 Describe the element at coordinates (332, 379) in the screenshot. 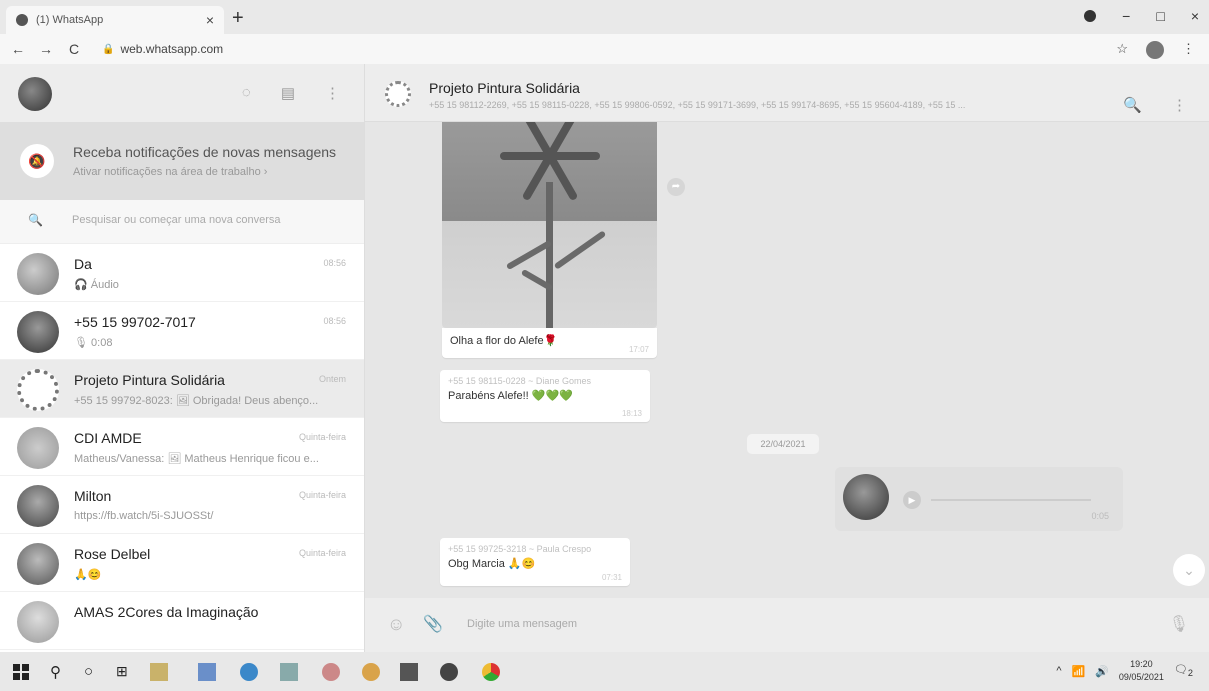

I see `chat-time: Ontem` at that location.